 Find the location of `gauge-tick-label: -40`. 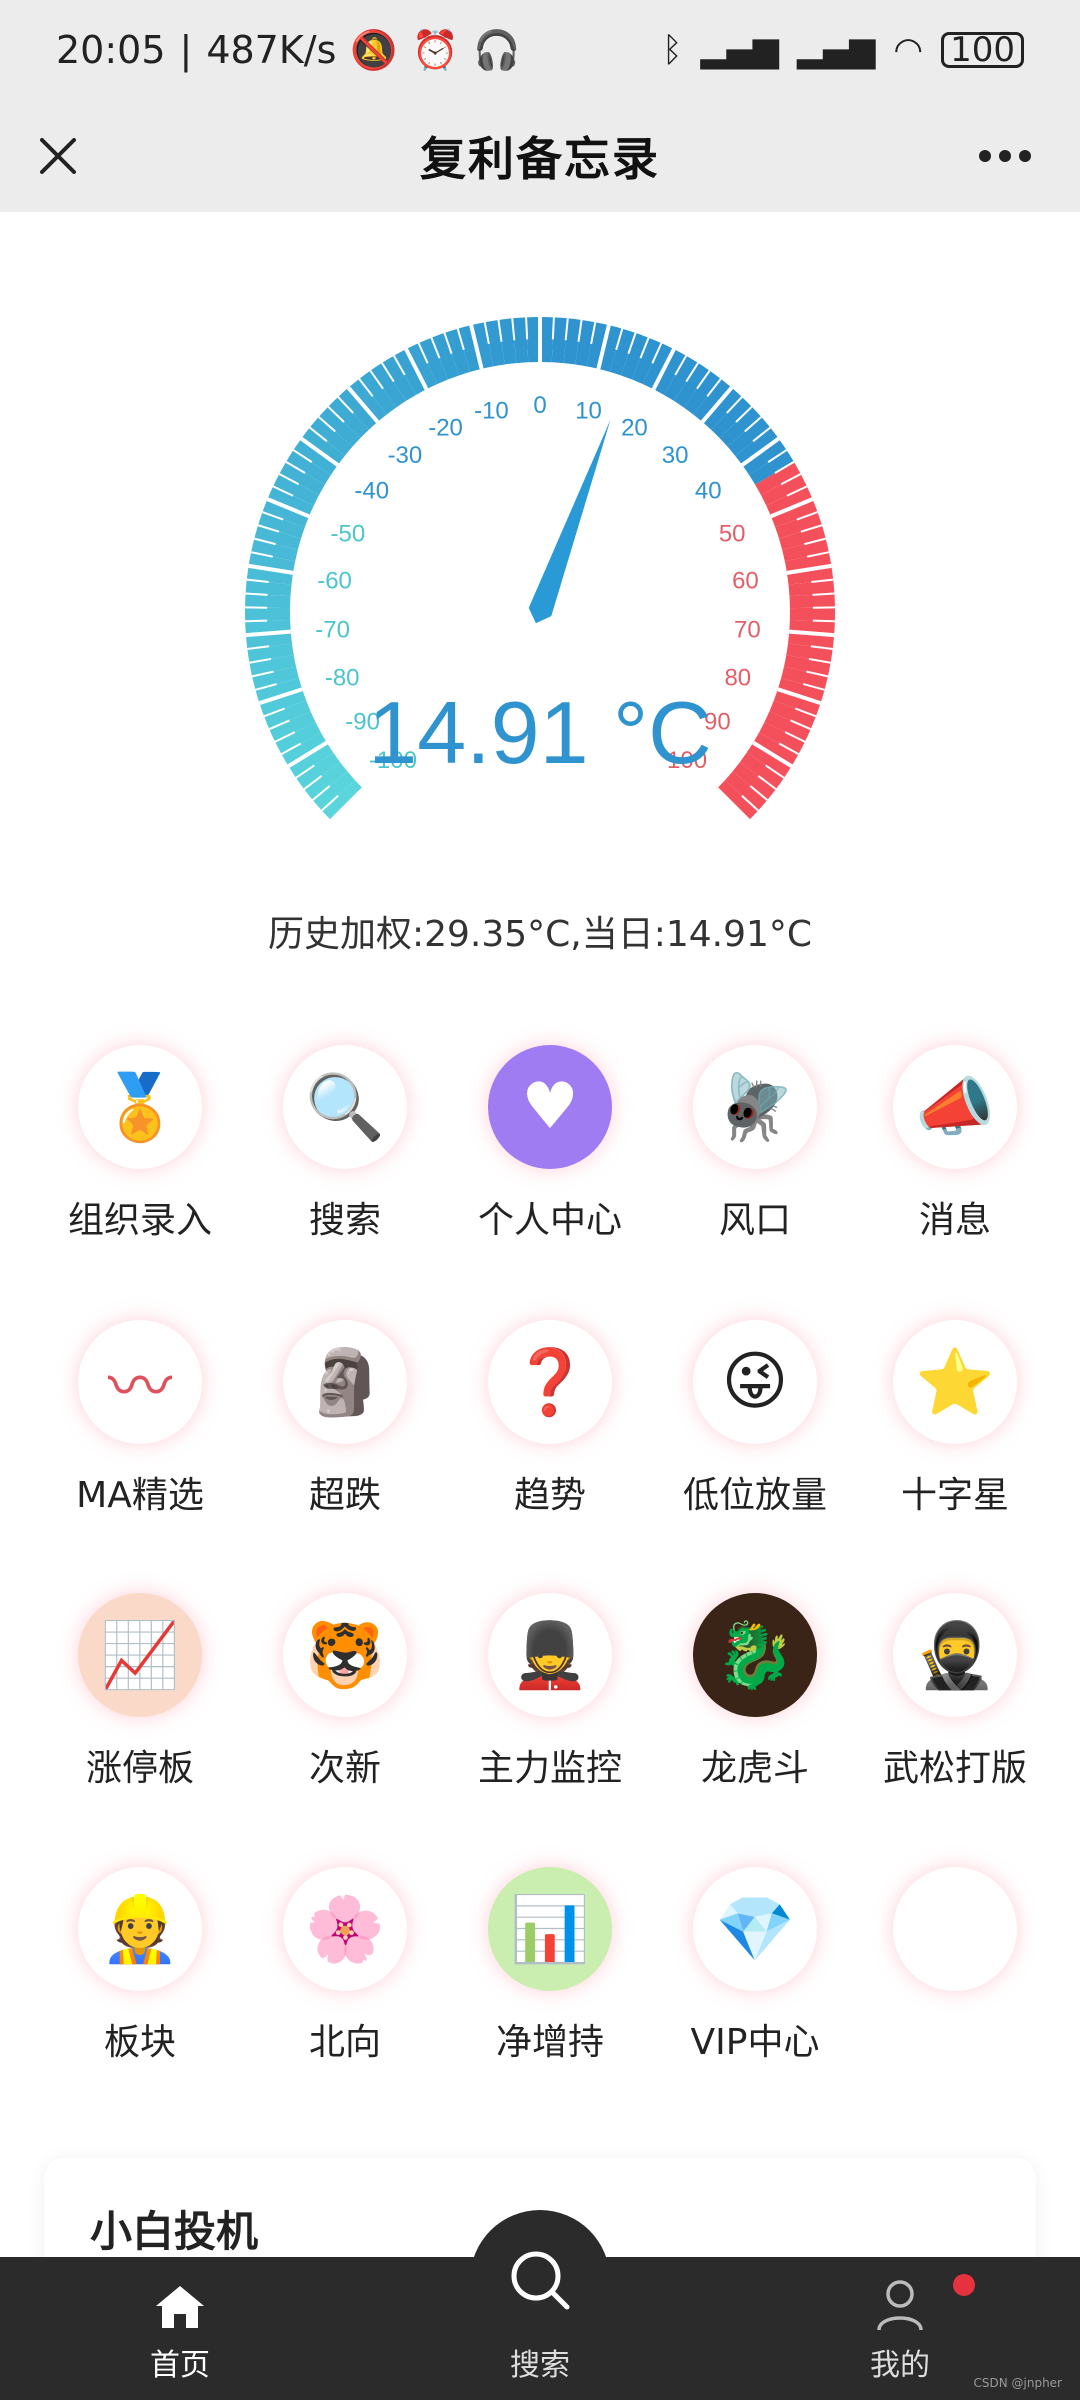

gauge-tick-label: -40 is located at coordinates (371, 491).